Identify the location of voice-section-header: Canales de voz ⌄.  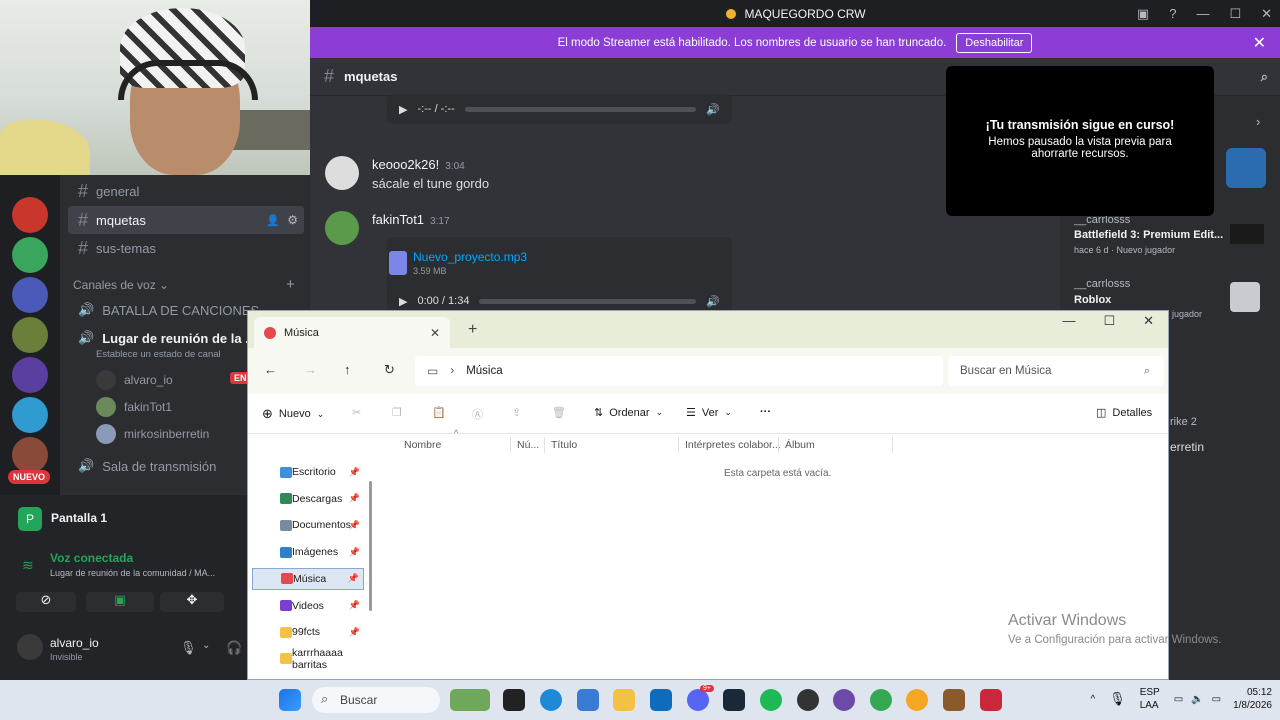
(121, 285).